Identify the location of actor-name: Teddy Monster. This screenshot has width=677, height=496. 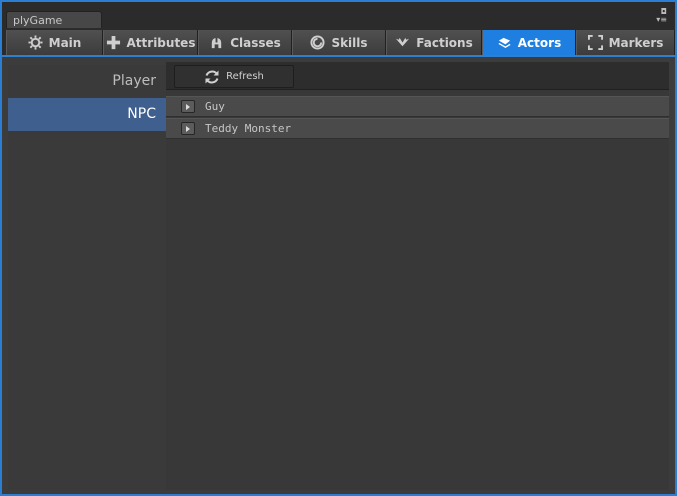
(248, 128).